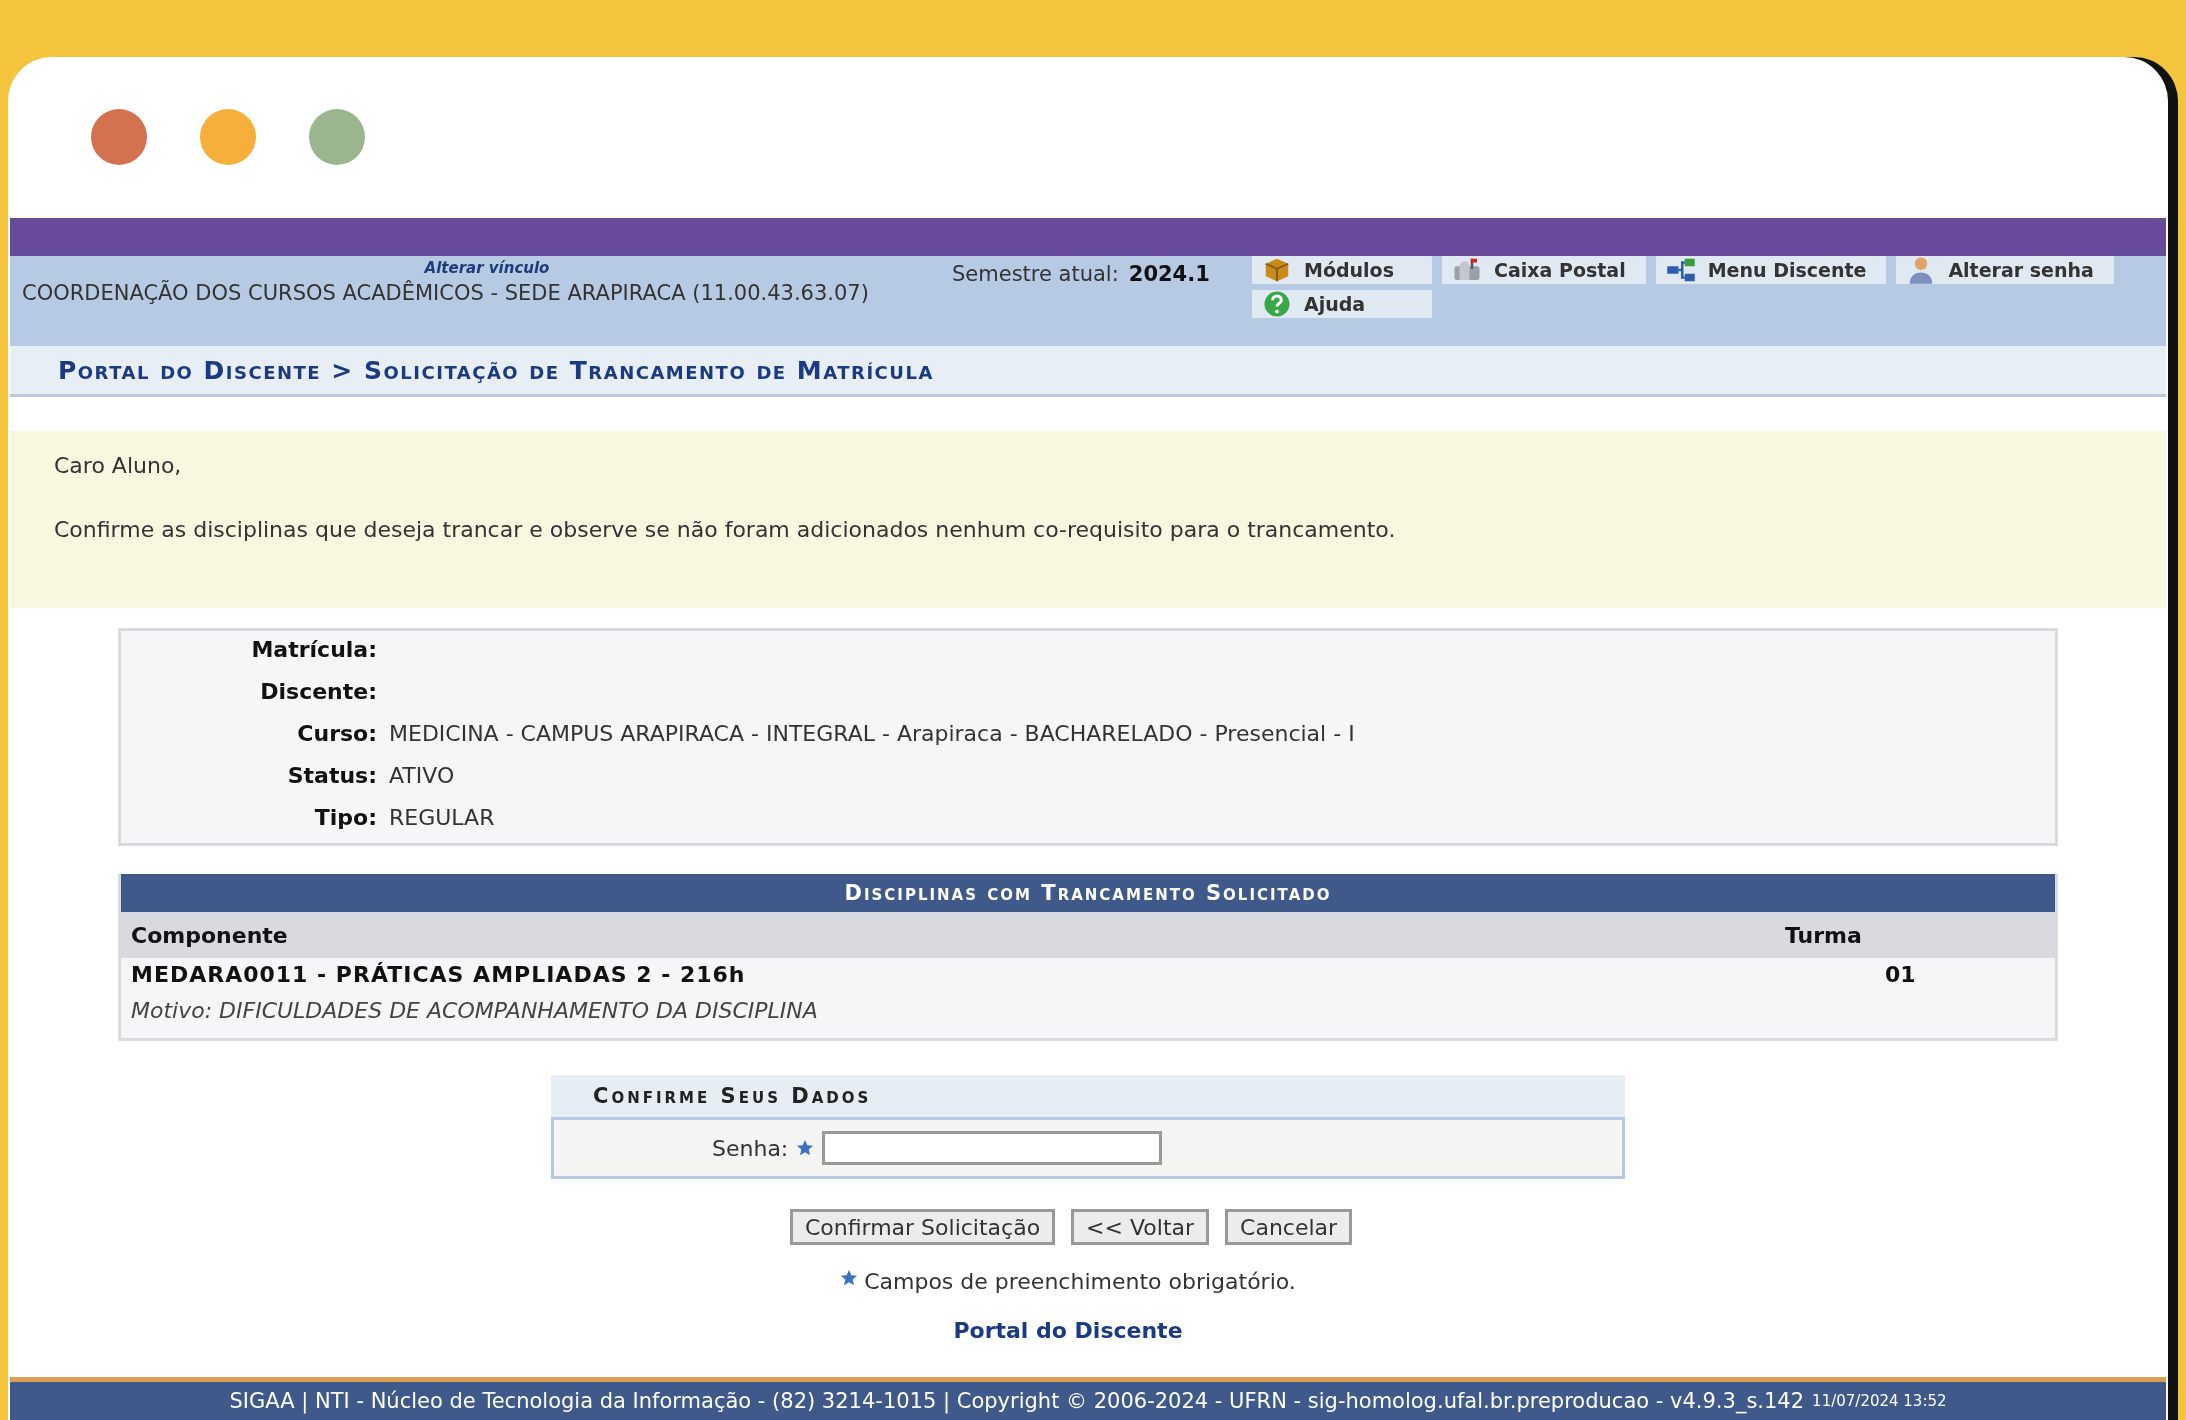 The width and height of the screenshot is (2186, 1420). Describe the element at coordinates (872, 734) in the screenshot. I see `field-value: MEDICINA - CAMPUS ARAPIRACA - INTEGRAL - Arapiraca - BACHARELADO - Presencial - I` at that location.